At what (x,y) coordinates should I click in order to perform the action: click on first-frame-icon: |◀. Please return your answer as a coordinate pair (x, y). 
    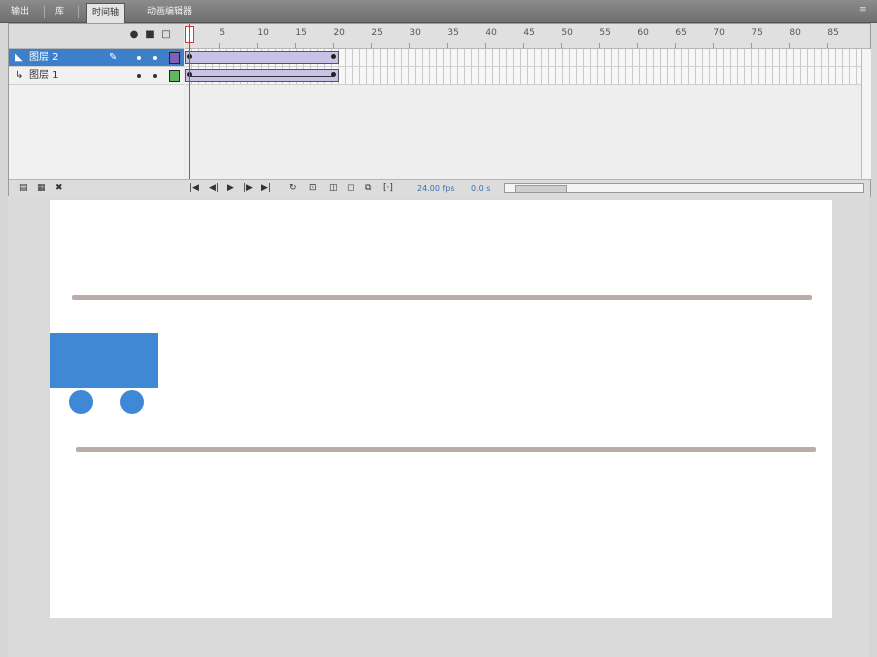
    Looking at the image, I should click on (194, 188).